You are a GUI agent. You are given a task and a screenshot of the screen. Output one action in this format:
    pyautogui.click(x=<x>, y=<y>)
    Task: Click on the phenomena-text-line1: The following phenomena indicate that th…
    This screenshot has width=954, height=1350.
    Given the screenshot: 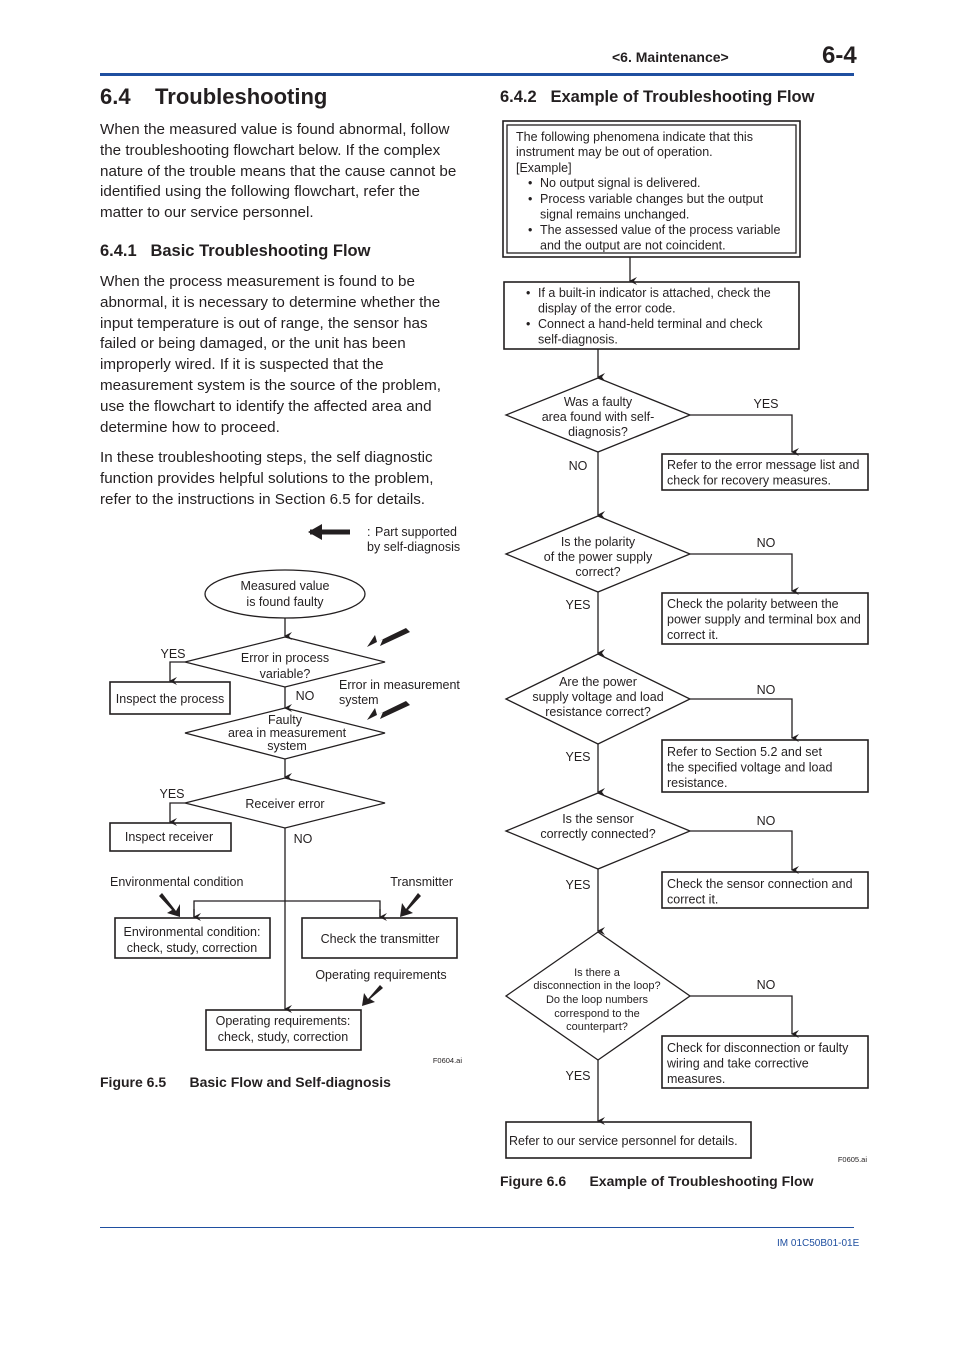 What is the action you would take?
    pyautogui.click(x=634, y=137)
    